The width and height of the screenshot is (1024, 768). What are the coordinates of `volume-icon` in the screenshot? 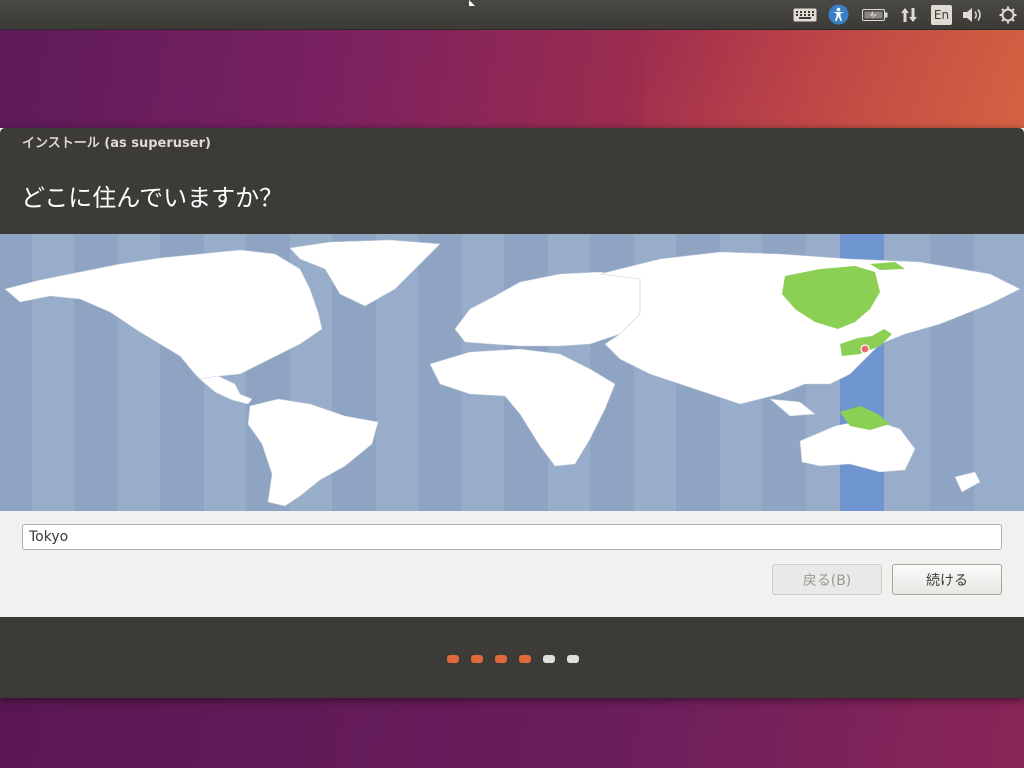 It's located at (973, 14).